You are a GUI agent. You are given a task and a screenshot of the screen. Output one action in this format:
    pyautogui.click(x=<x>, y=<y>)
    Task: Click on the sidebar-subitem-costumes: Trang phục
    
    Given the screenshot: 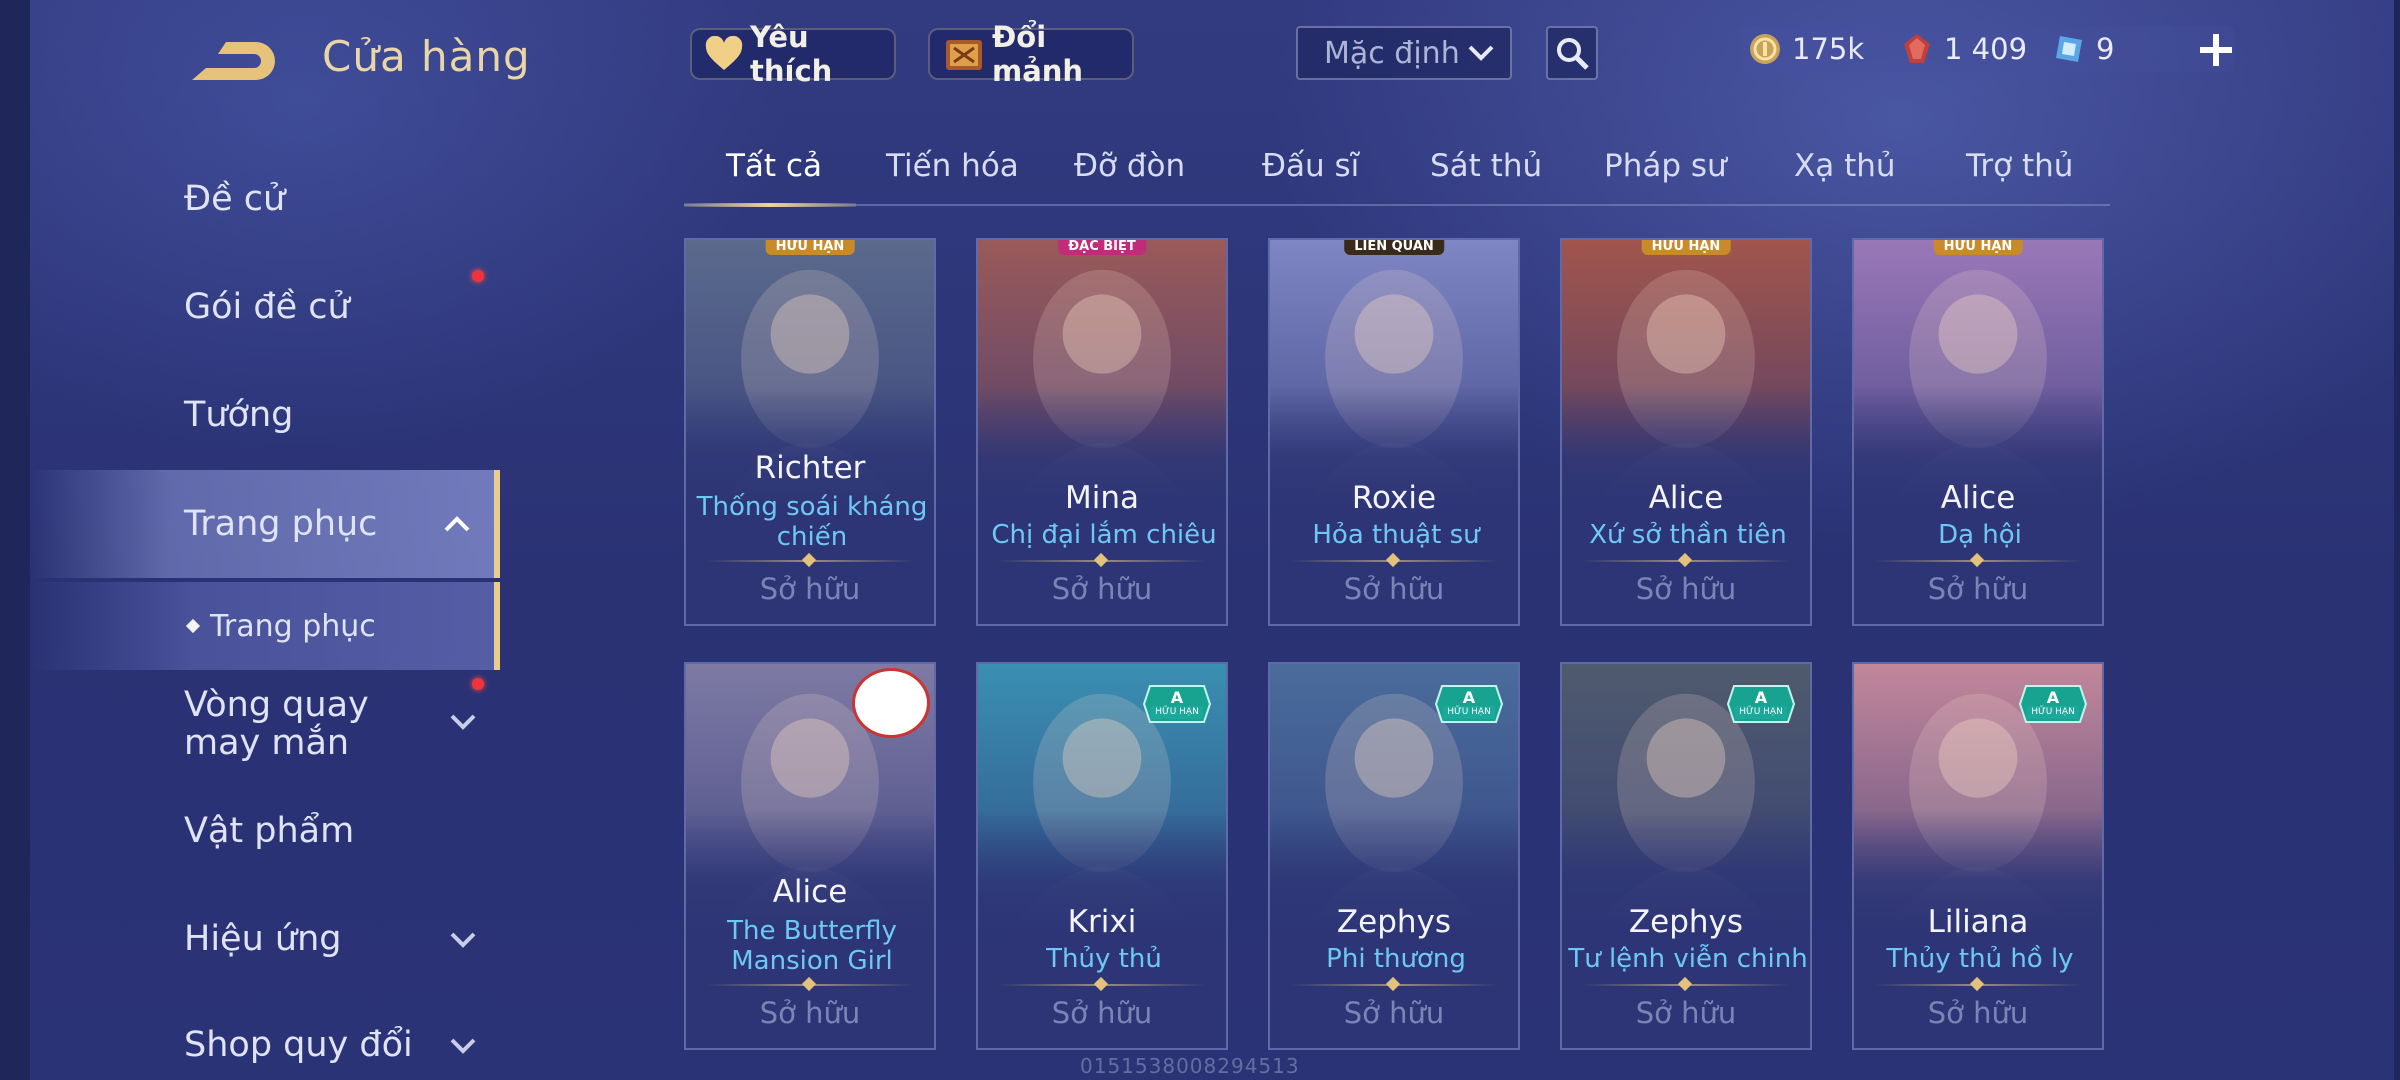 What is the action you would take?
    pyautogui.click(x=265, y=626)
    